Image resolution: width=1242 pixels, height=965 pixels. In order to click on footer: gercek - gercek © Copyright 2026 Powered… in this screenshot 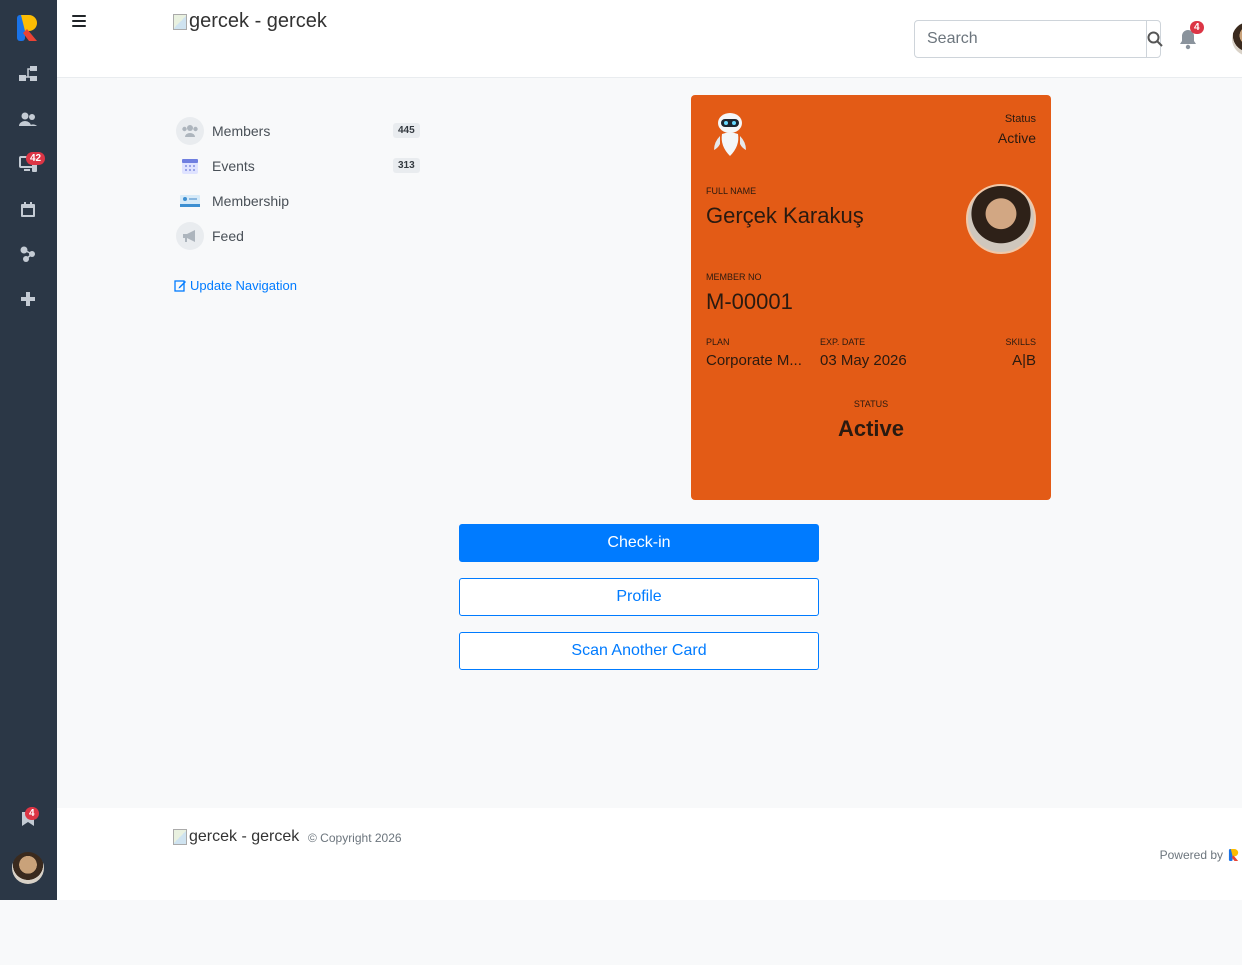, I will do `click(649, 854)`.